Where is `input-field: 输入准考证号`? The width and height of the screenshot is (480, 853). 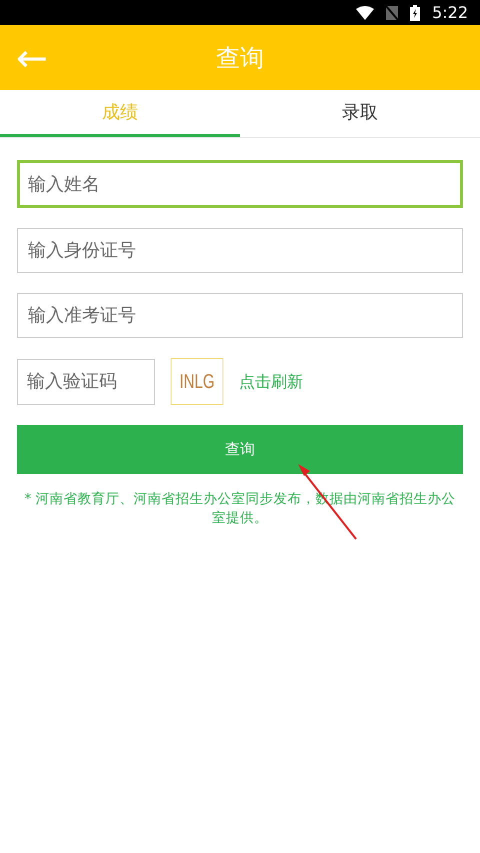
input-field: 输入准考证号 is located at coordinates (240, 315).